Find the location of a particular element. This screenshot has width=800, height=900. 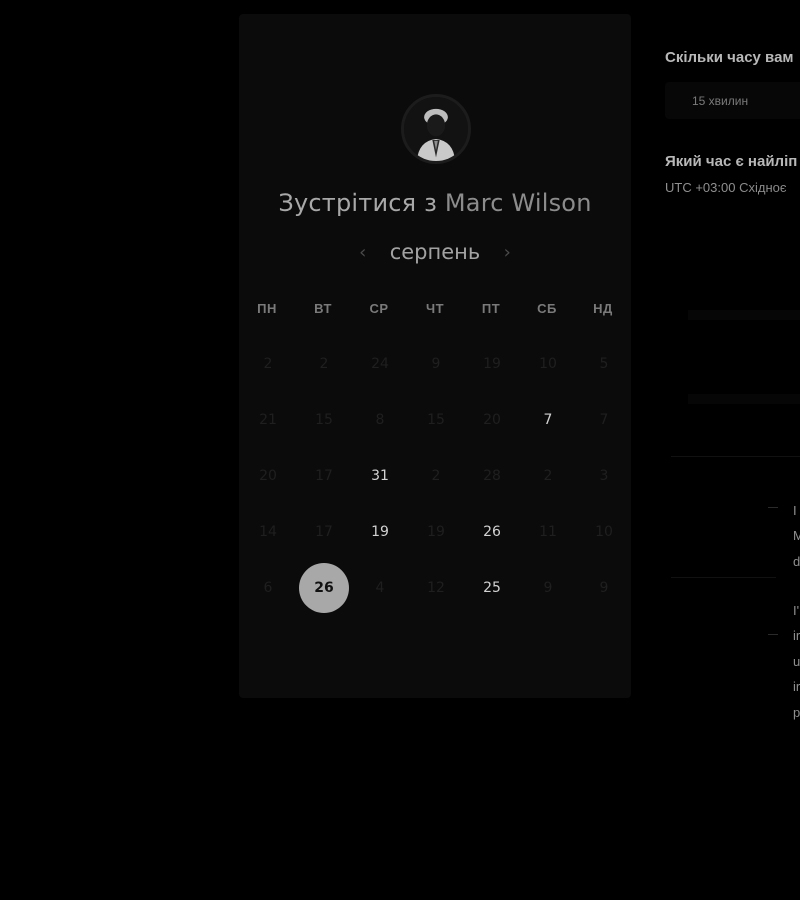

duration-question: Скільки часу вам is located at coordinates (729, 57).